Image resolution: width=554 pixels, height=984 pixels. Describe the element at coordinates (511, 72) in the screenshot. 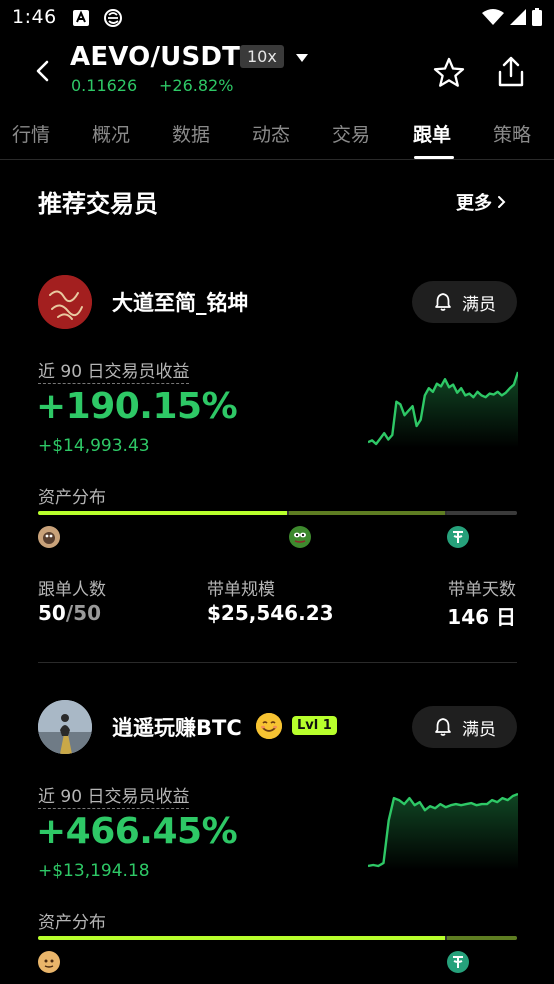

I see `share-icon` at that location.